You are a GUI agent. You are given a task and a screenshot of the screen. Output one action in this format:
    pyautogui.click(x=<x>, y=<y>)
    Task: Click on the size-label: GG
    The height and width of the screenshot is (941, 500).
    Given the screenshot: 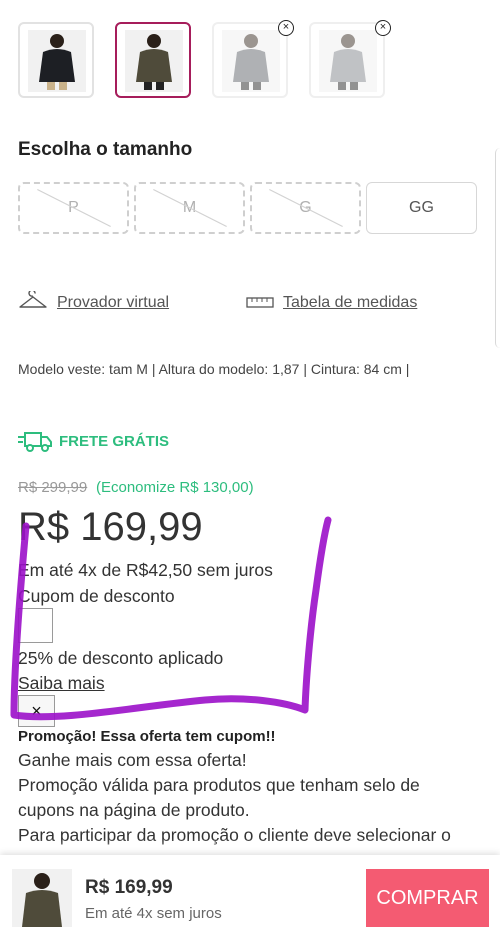 What is the action you would take?
    pyautogui.click(x=421, y=207)
    